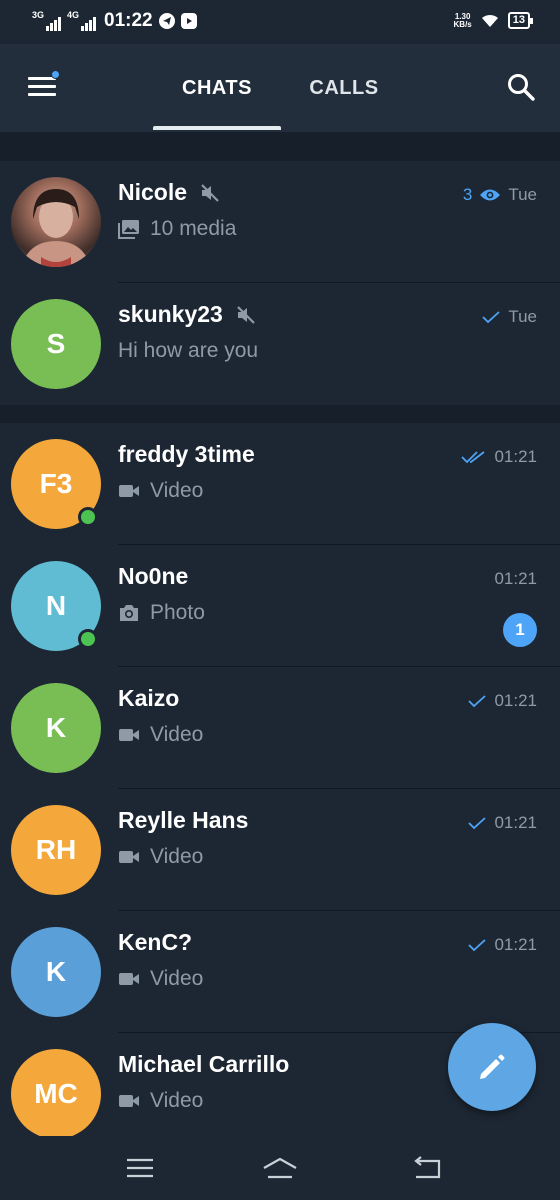  Describe the element at coordinates (493, 20) in the screenshot. I see `status-right: 1.30 KB/s 13` at that location.